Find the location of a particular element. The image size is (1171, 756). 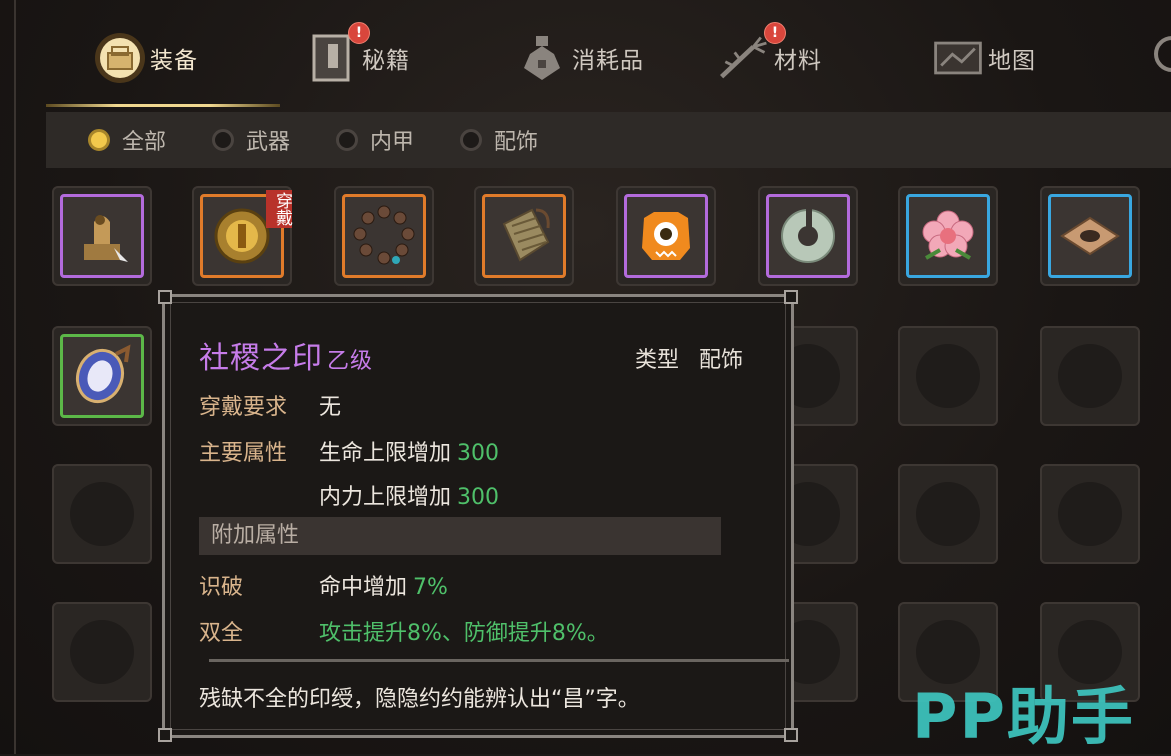

tab-materials: ! 材料 is located at coordinates (769, 58).